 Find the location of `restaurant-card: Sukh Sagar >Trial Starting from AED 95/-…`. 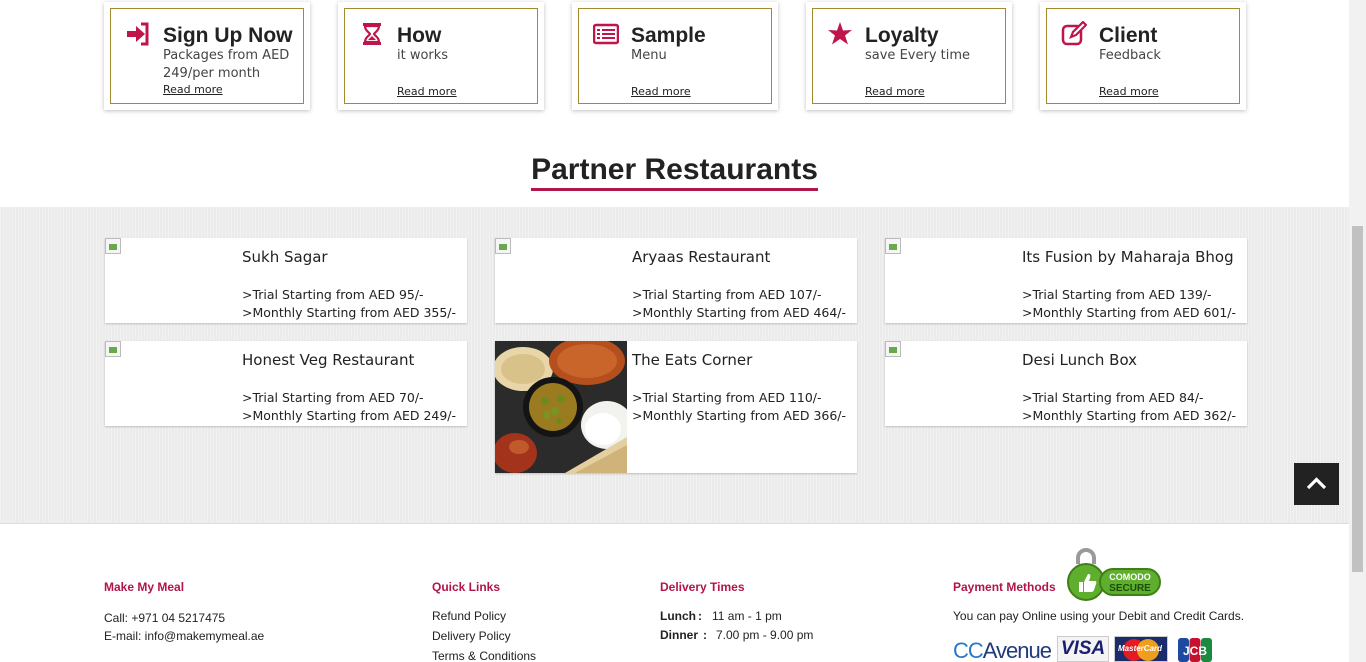

restaurant-card: Sukh Sagar >Trial Starting from AED 95/-… is located at coordinates (286, 280).